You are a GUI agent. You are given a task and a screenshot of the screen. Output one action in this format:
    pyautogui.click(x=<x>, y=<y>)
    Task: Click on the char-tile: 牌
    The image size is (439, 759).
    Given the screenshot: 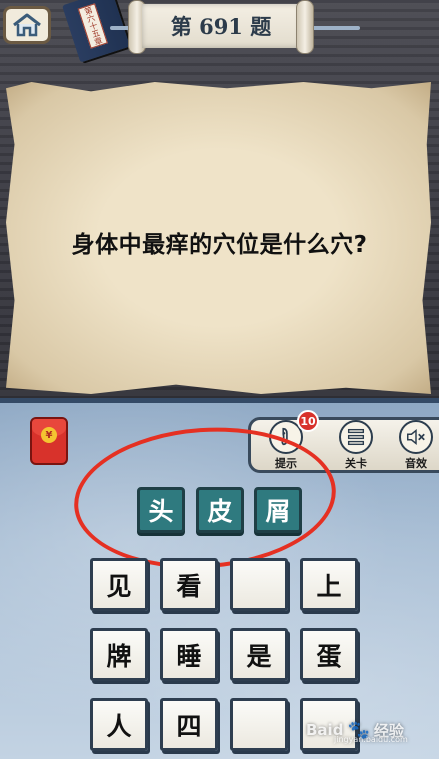 What is the action you would take?
    pyautogui.click(x=119, y=654)
    